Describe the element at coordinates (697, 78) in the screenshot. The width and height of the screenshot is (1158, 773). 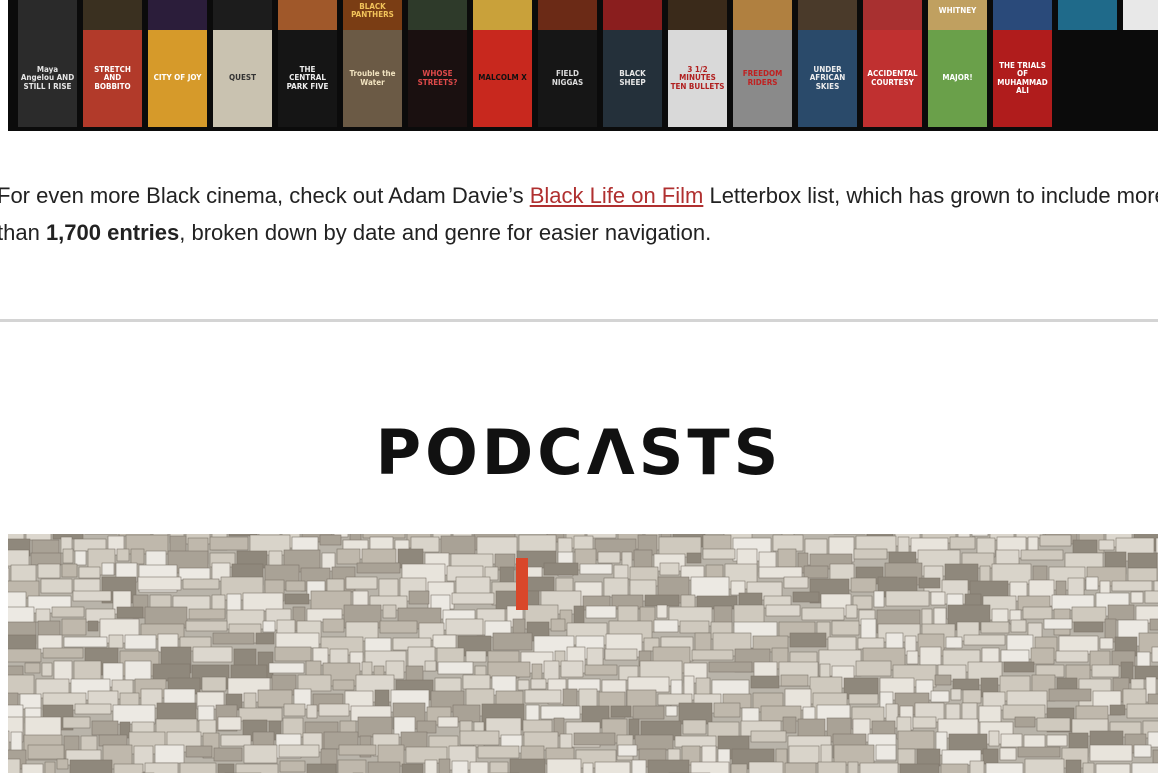
I see `film-poster: 3 1/2 MINUTES TEN BULLETS` at that location.